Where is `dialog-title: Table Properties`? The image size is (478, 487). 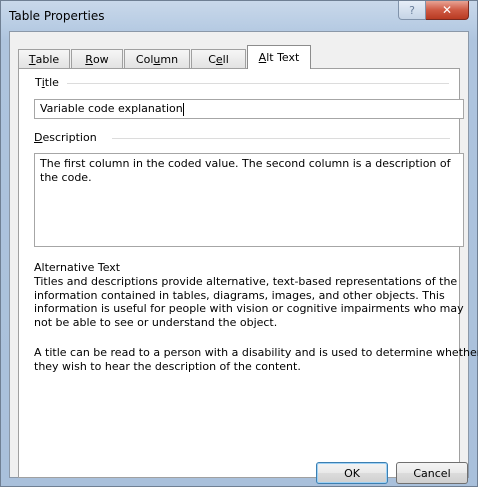 dialog-title: Table Properties is located at coordinates (57, 16).